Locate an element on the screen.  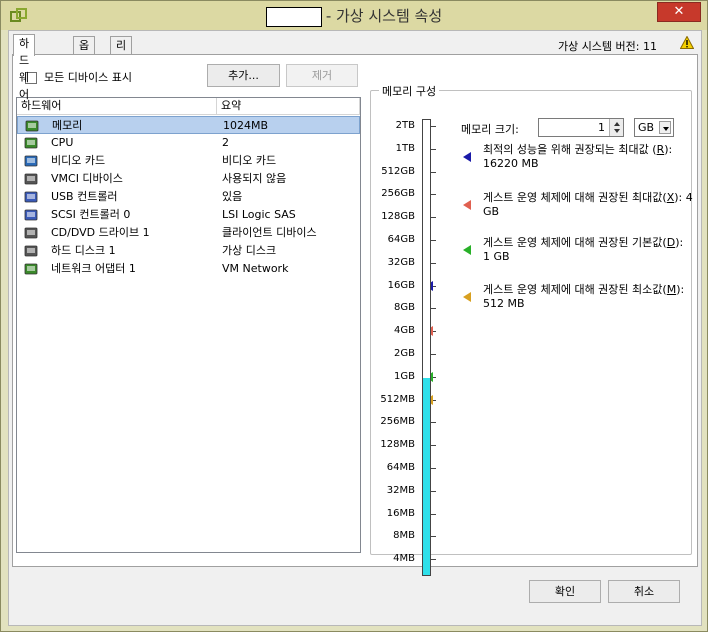
cancel-button: 취소 is located at coordinates (644, 591).